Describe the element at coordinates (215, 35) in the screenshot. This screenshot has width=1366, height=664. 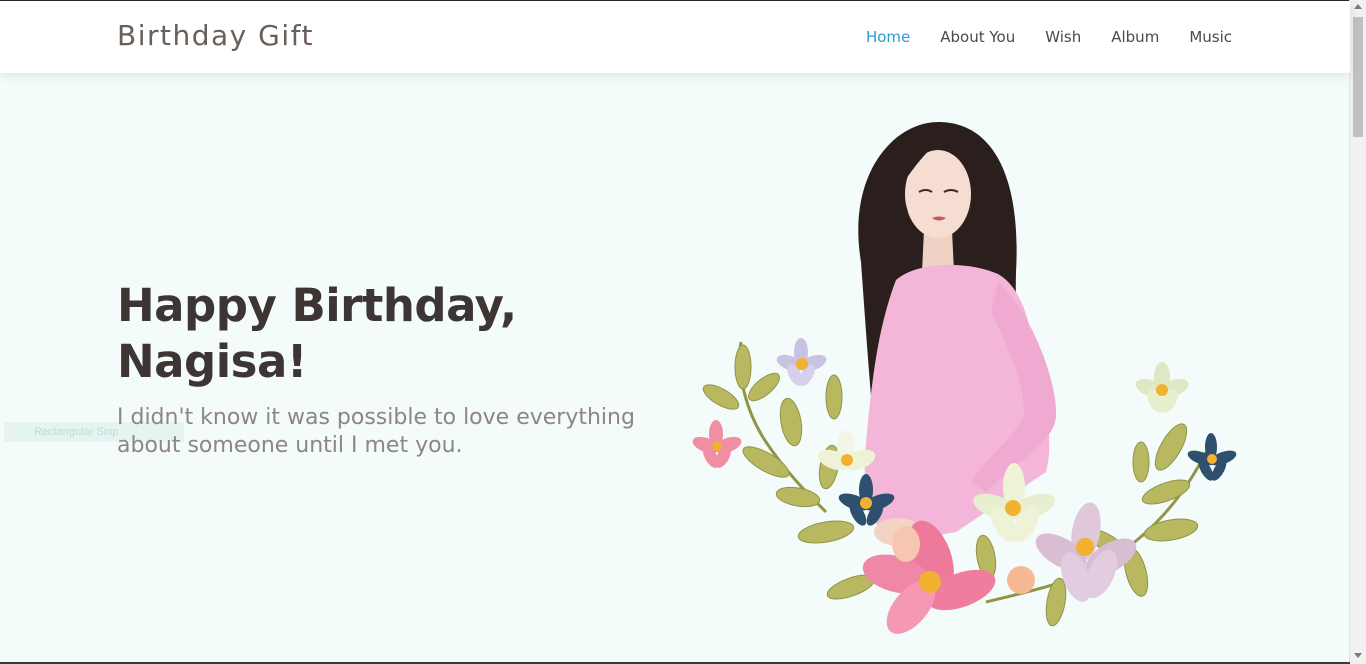
I see `brand-logo: Birthday Gift` at that location.